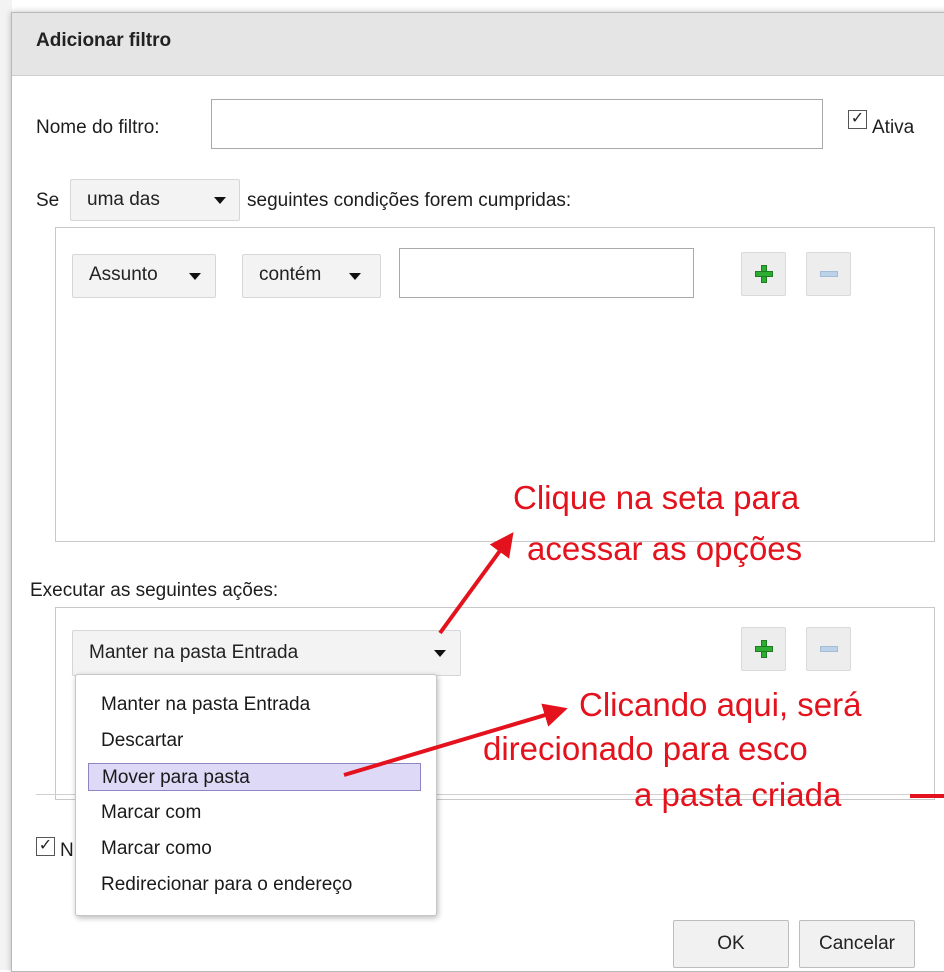  I want to click on arrow-to-note, so click(476, 583).